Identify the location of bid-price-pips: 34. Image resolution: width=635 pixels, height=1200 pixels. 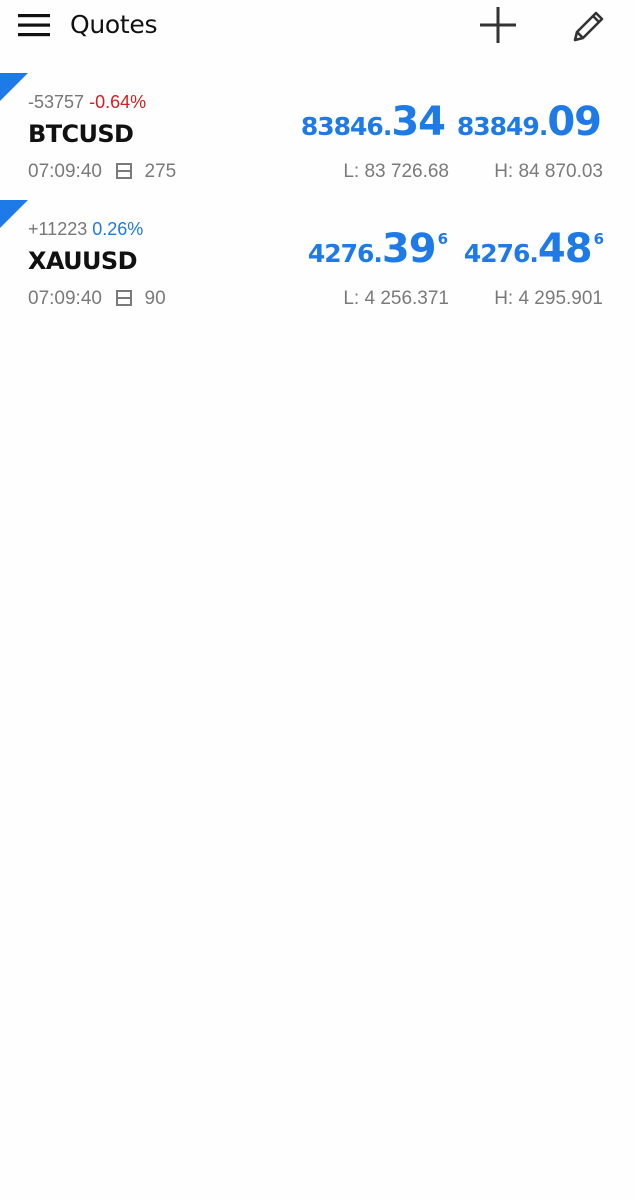
(418, 122).